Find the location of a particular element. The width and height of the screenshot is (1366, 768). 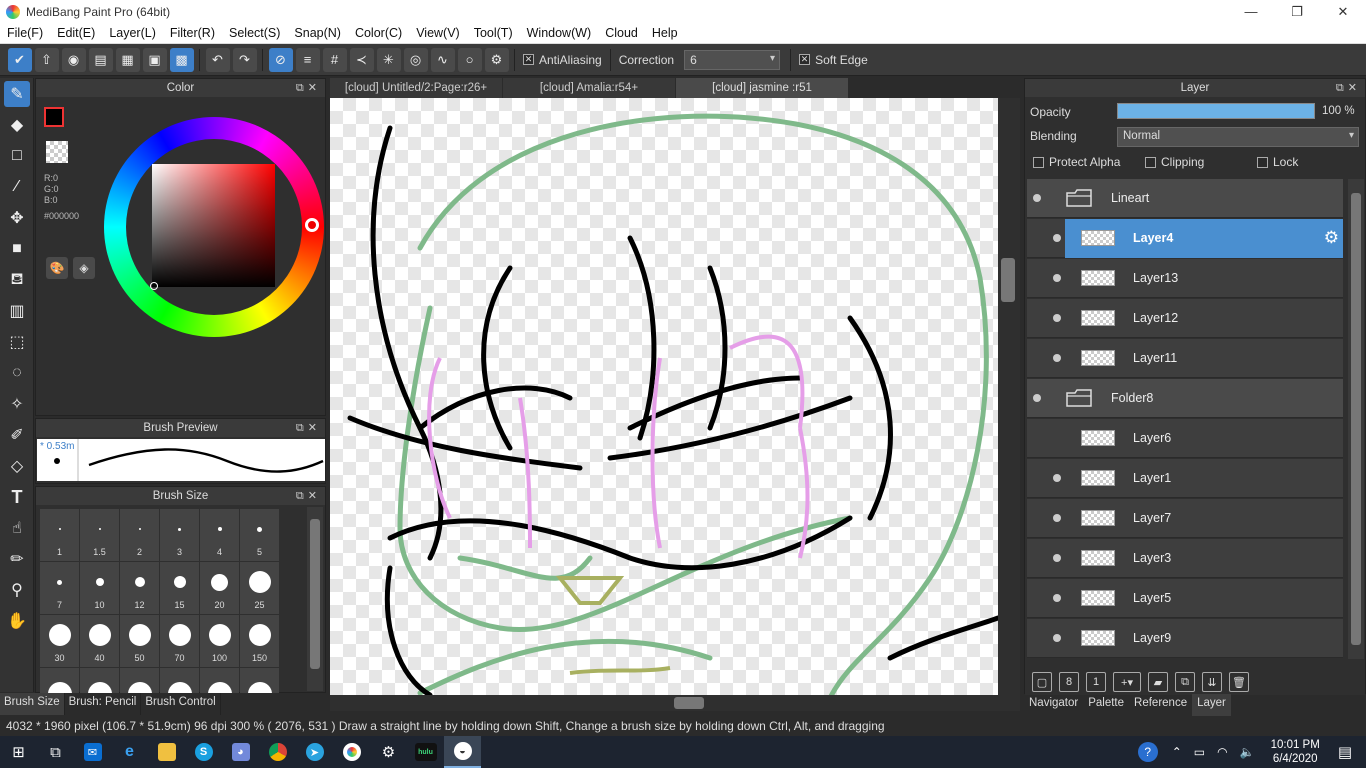

menu-select: Select(S) is located at coordinates (254, 33).